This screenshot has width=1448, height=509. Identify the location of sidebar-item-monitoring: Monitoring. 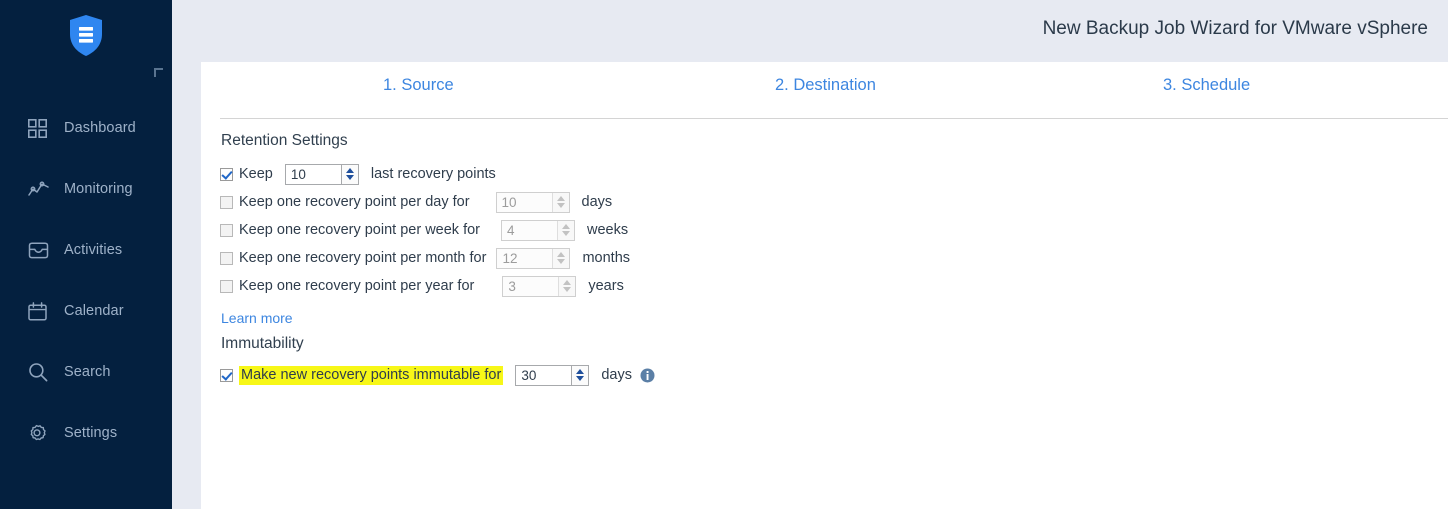
(86, 189).